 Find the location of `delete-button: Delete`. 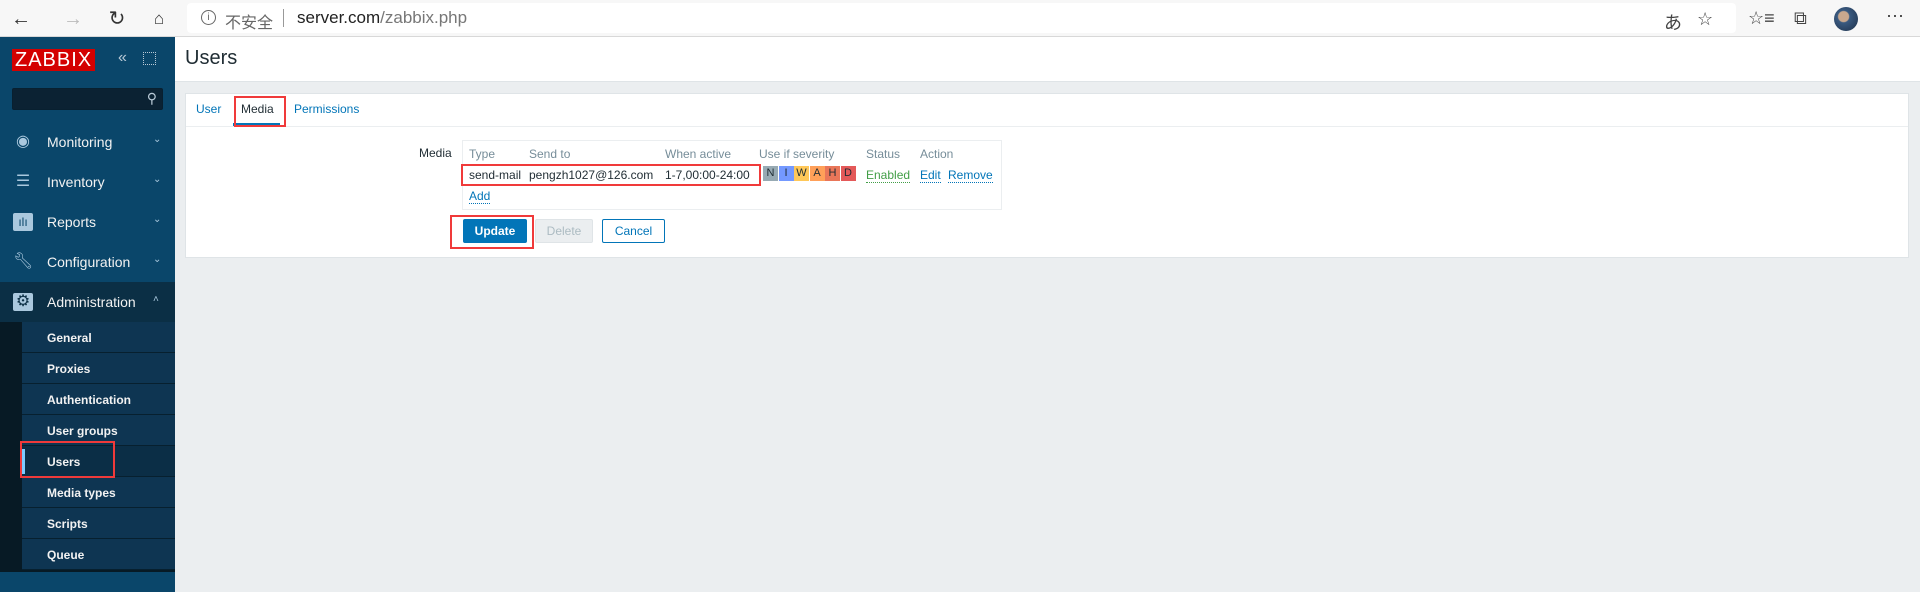

delete-button: Delete is located at coordinates (564, 231).